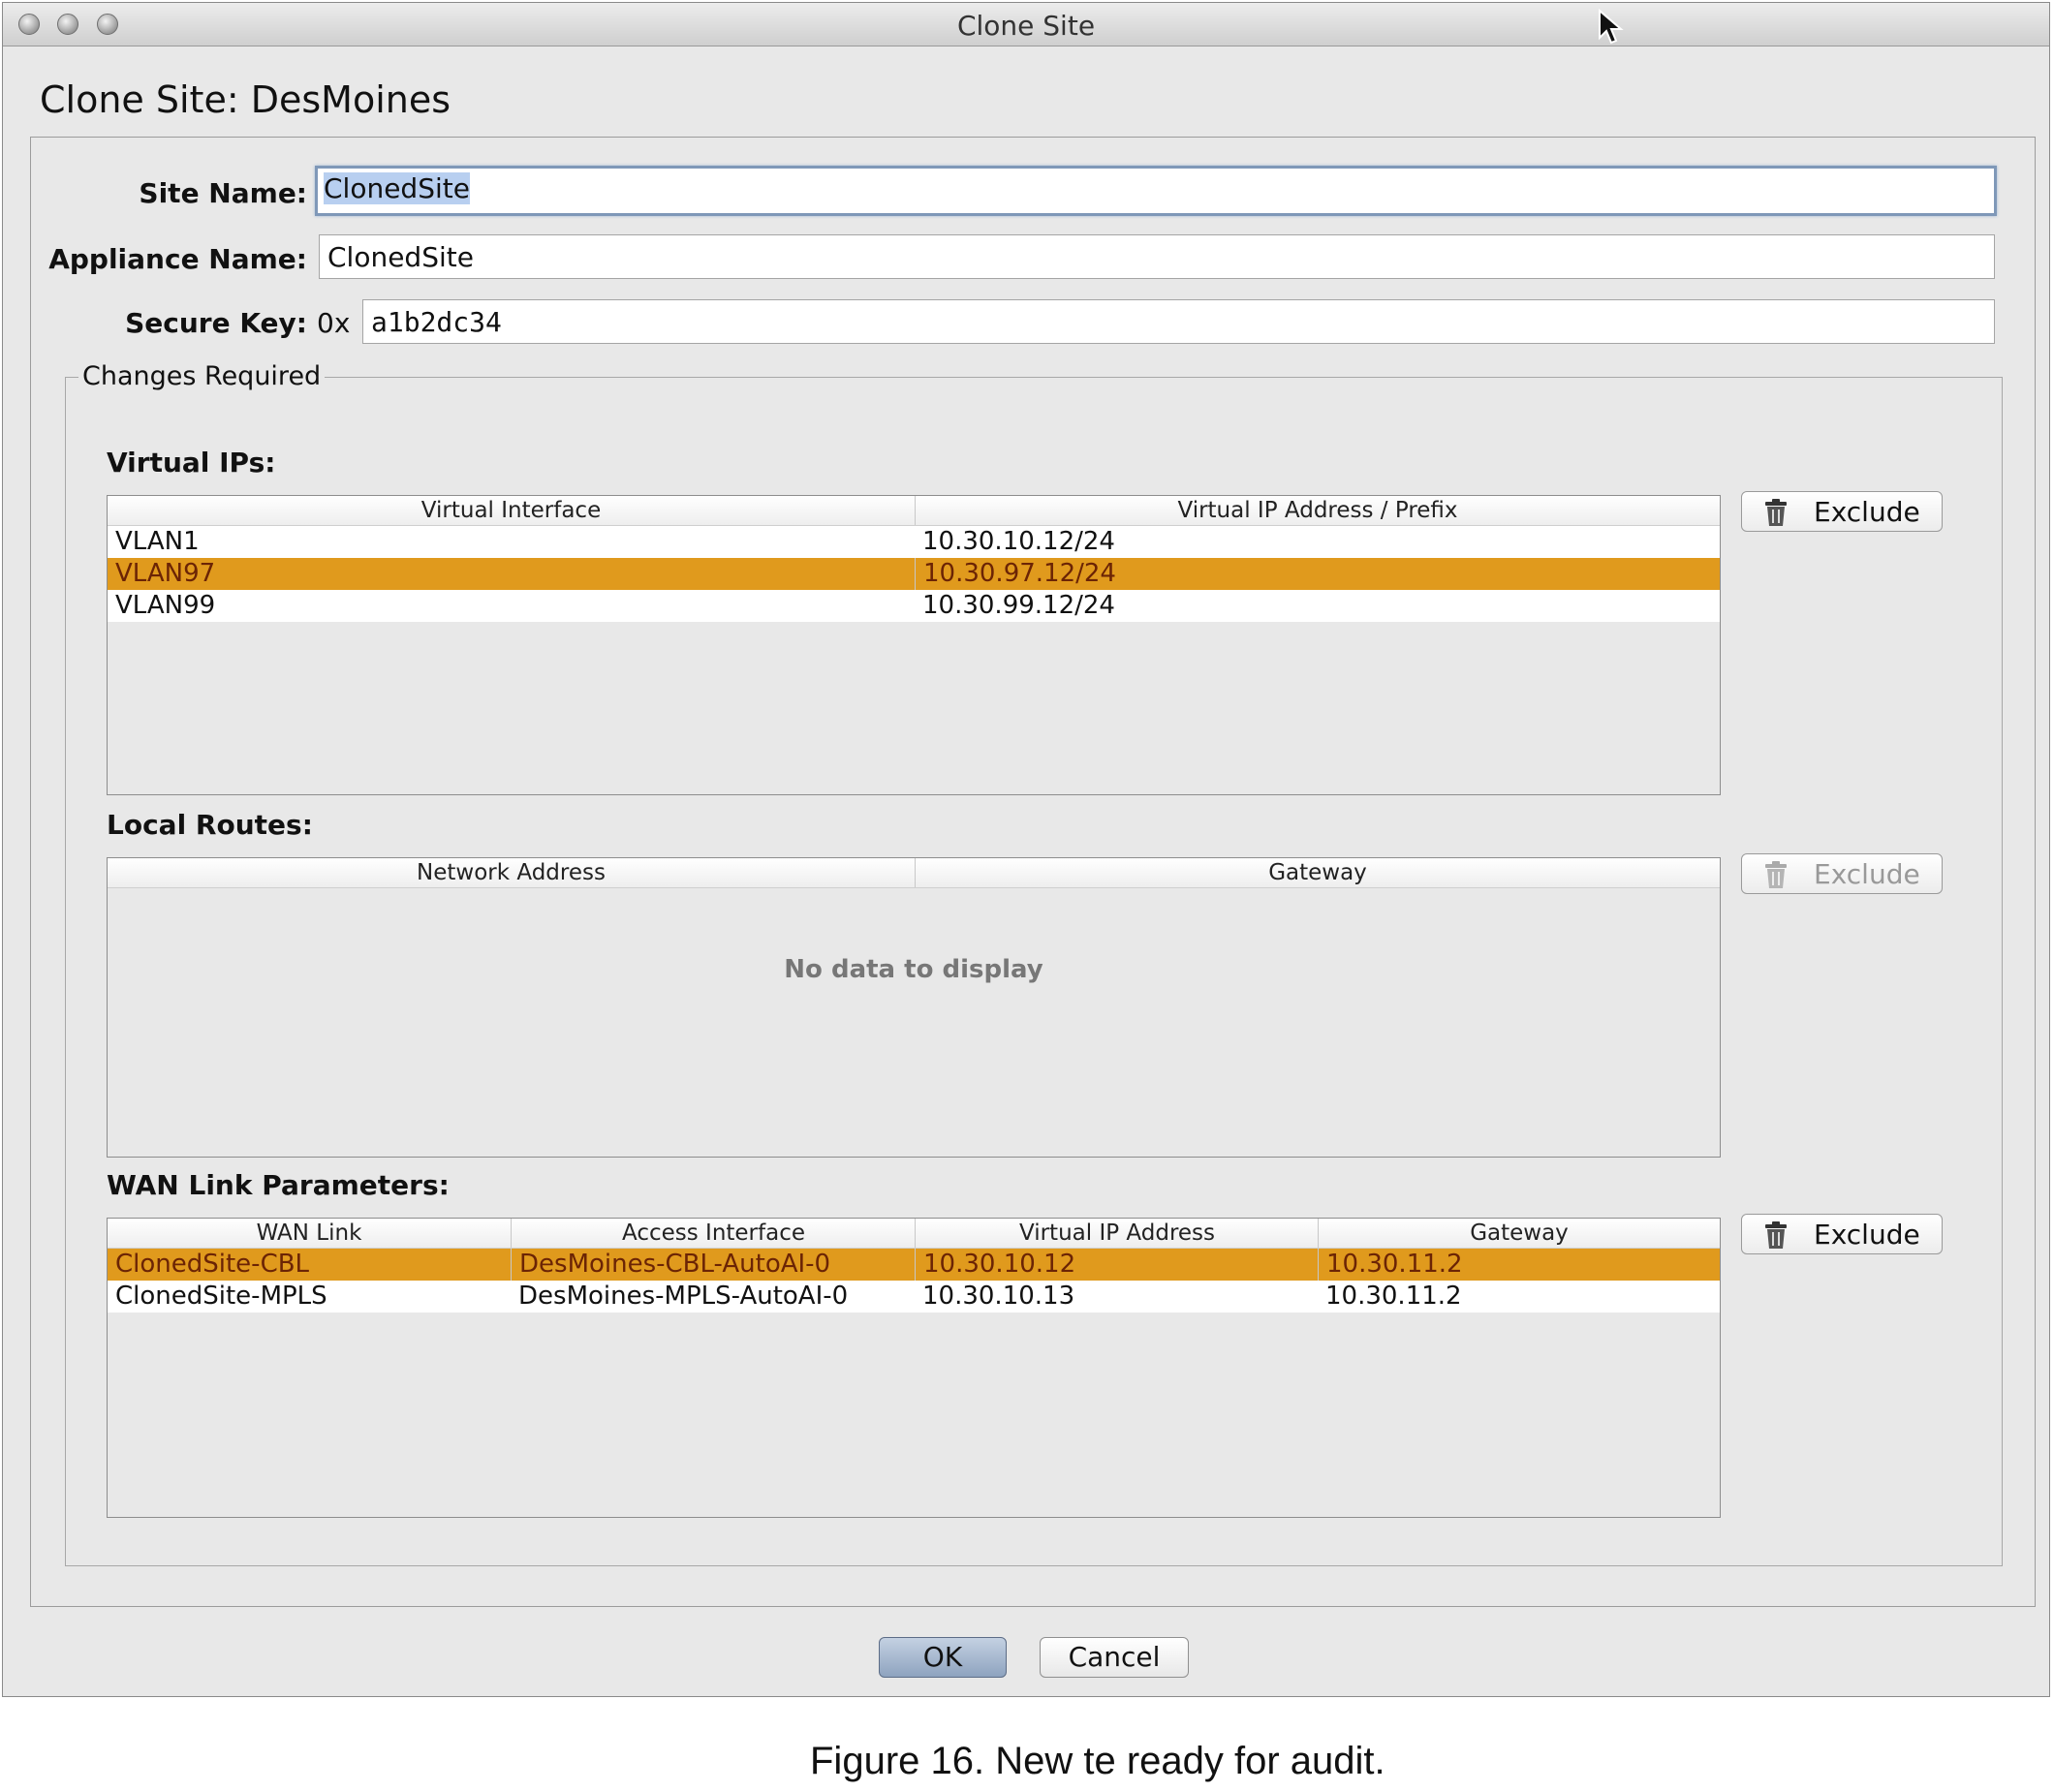 The width and height of the screenshot is (2054, 1792). I want to click on figure-caption: Figure 16. New te ready for audit., so click(1097, 1761).